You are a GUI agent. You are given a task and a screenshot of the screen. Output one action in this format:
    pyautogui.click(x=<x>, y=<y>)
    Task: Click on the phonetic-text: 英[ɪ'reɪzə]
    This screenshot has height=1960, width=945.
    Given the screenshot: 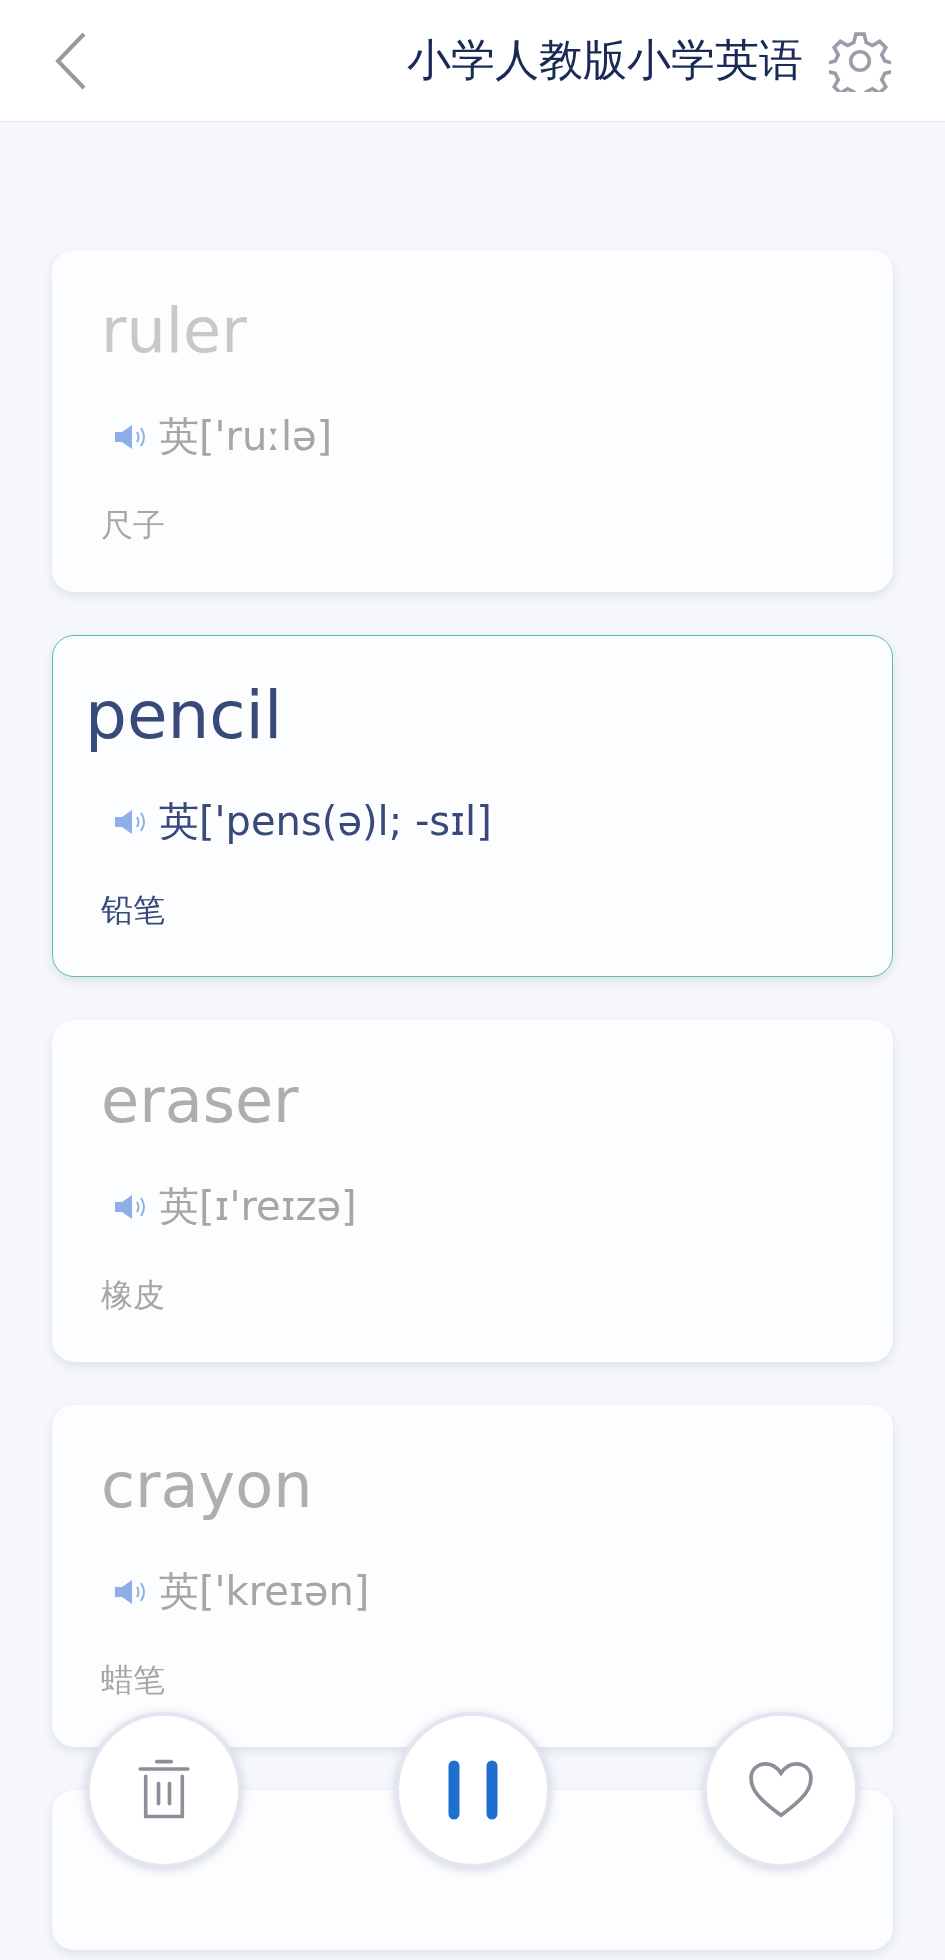 What is the action you would take?
    pyautogui.click(x=258, y=1206)
    